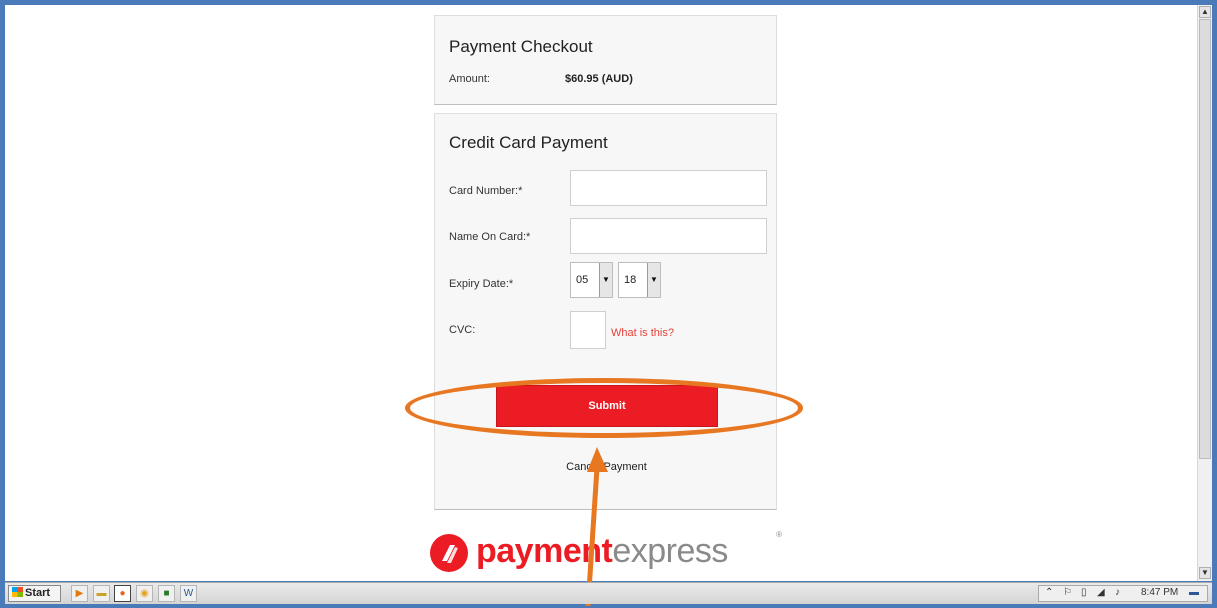  Describe the element at coordinates (166, 593) in the screenshot. I see `app-icon: ■` at that location.